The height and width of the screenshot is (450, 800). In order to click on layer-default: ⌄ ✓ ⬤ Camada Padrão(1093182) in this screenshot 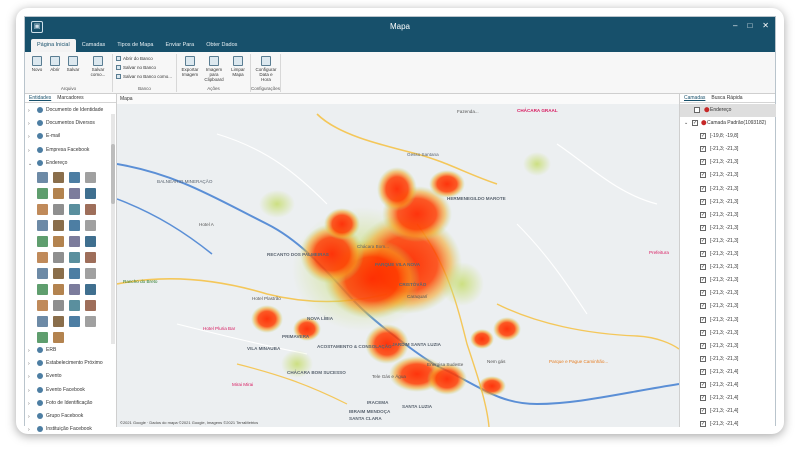, I will do `click(728, 123)`.